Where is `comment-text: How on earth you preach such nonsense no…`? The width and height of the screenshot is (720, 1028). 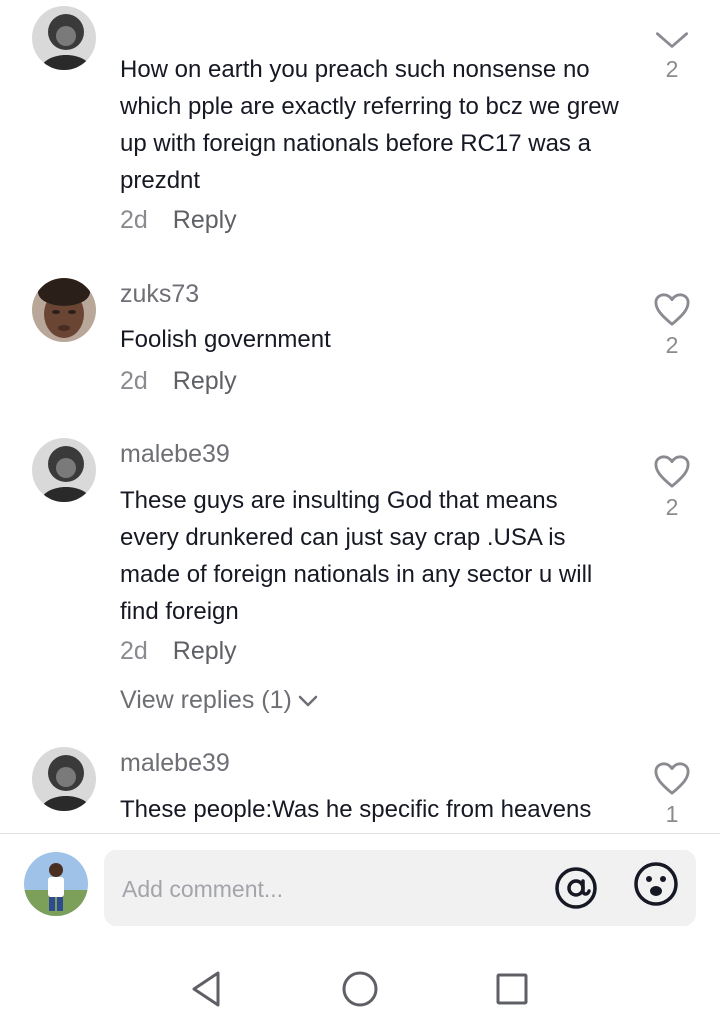
comment-text: How on earth you preach such nonsense no… is located at coordinates (369, 125).